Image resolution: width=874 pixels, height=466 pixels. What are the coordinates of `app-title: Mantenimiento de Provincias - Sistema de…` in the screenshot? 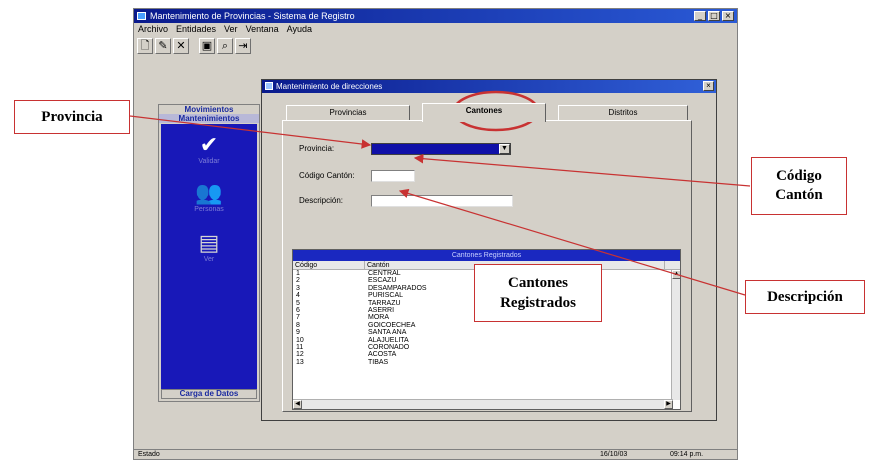 It's located at (252, 16).